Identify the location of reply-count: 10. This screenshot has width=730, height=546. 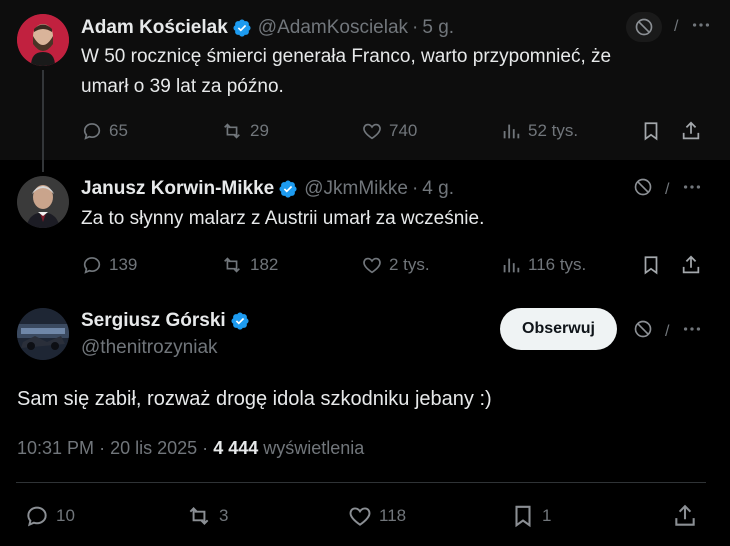
(65, 515).